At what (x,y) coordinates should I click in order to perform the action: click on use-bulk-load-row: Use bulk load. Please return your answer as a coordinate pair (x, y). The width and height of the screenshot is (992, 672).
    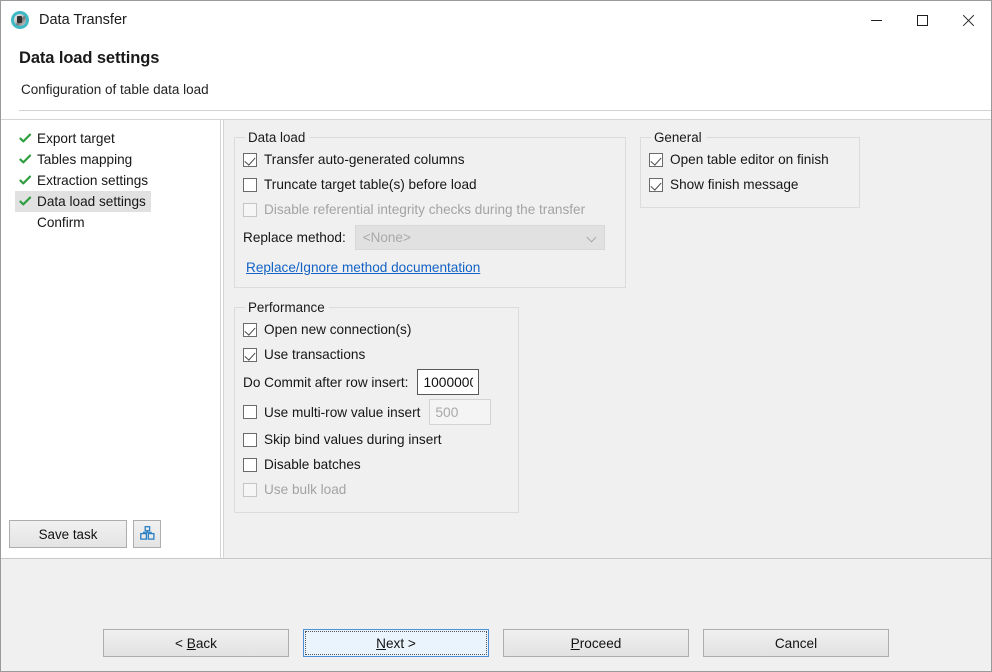
    Looking at the image, I should click on (376, 489).